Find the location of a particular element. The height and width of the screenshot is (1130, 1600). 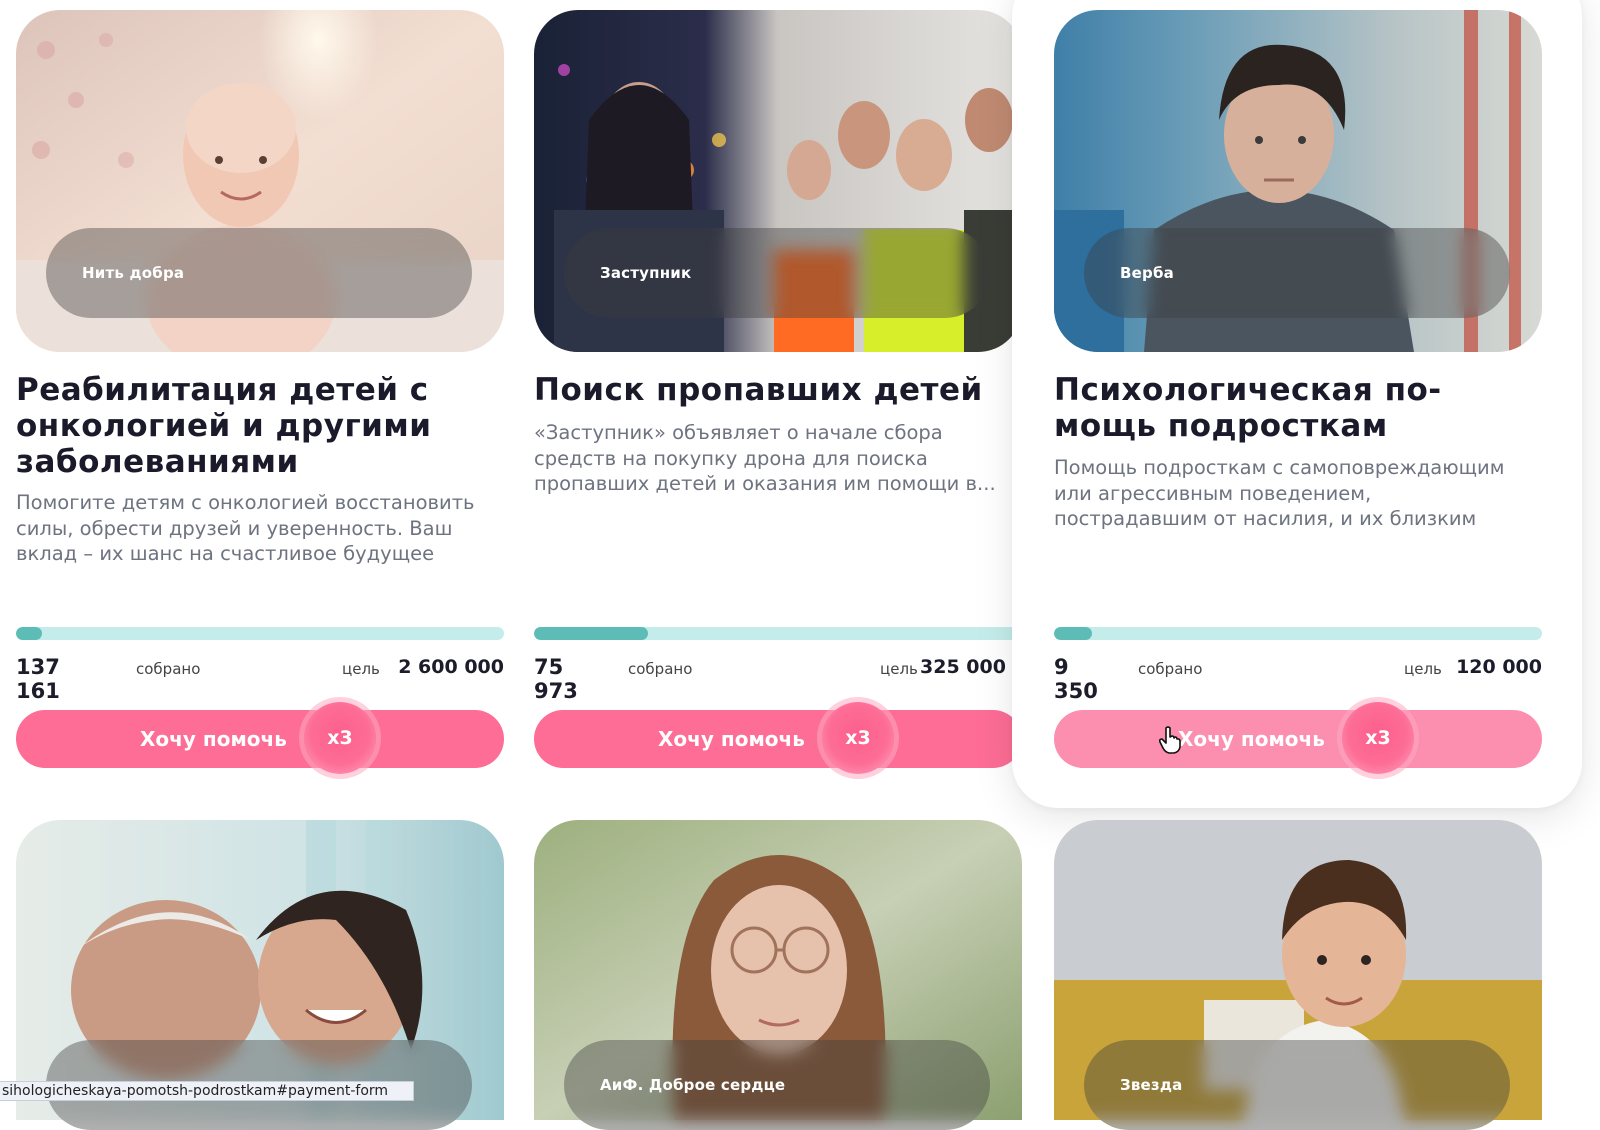

hand-cursor-icon is located at coordinates (1169, 740).